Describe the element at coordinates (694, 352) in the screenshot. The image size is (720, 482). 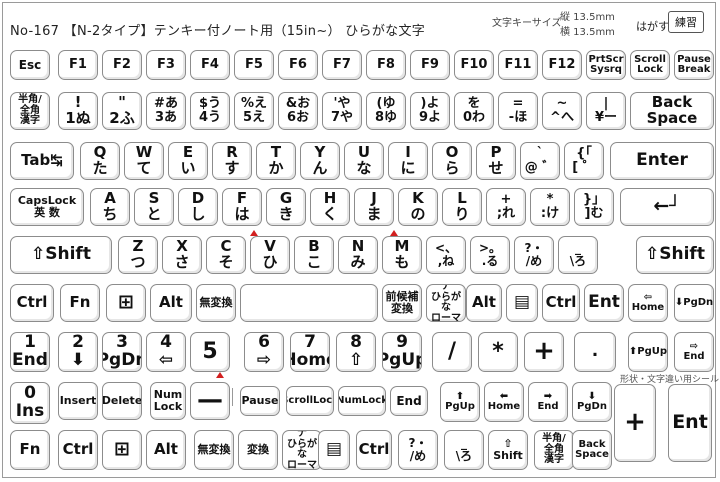
I see `key-sticker-end: ⇨ End` at that location.